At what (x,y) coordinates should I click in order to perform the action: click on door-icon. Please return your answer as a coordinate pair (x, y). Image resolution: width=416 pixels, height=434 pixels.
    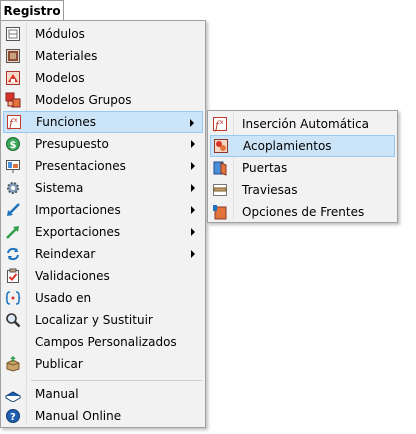
    Looking at the image, I should click on (220, 168).